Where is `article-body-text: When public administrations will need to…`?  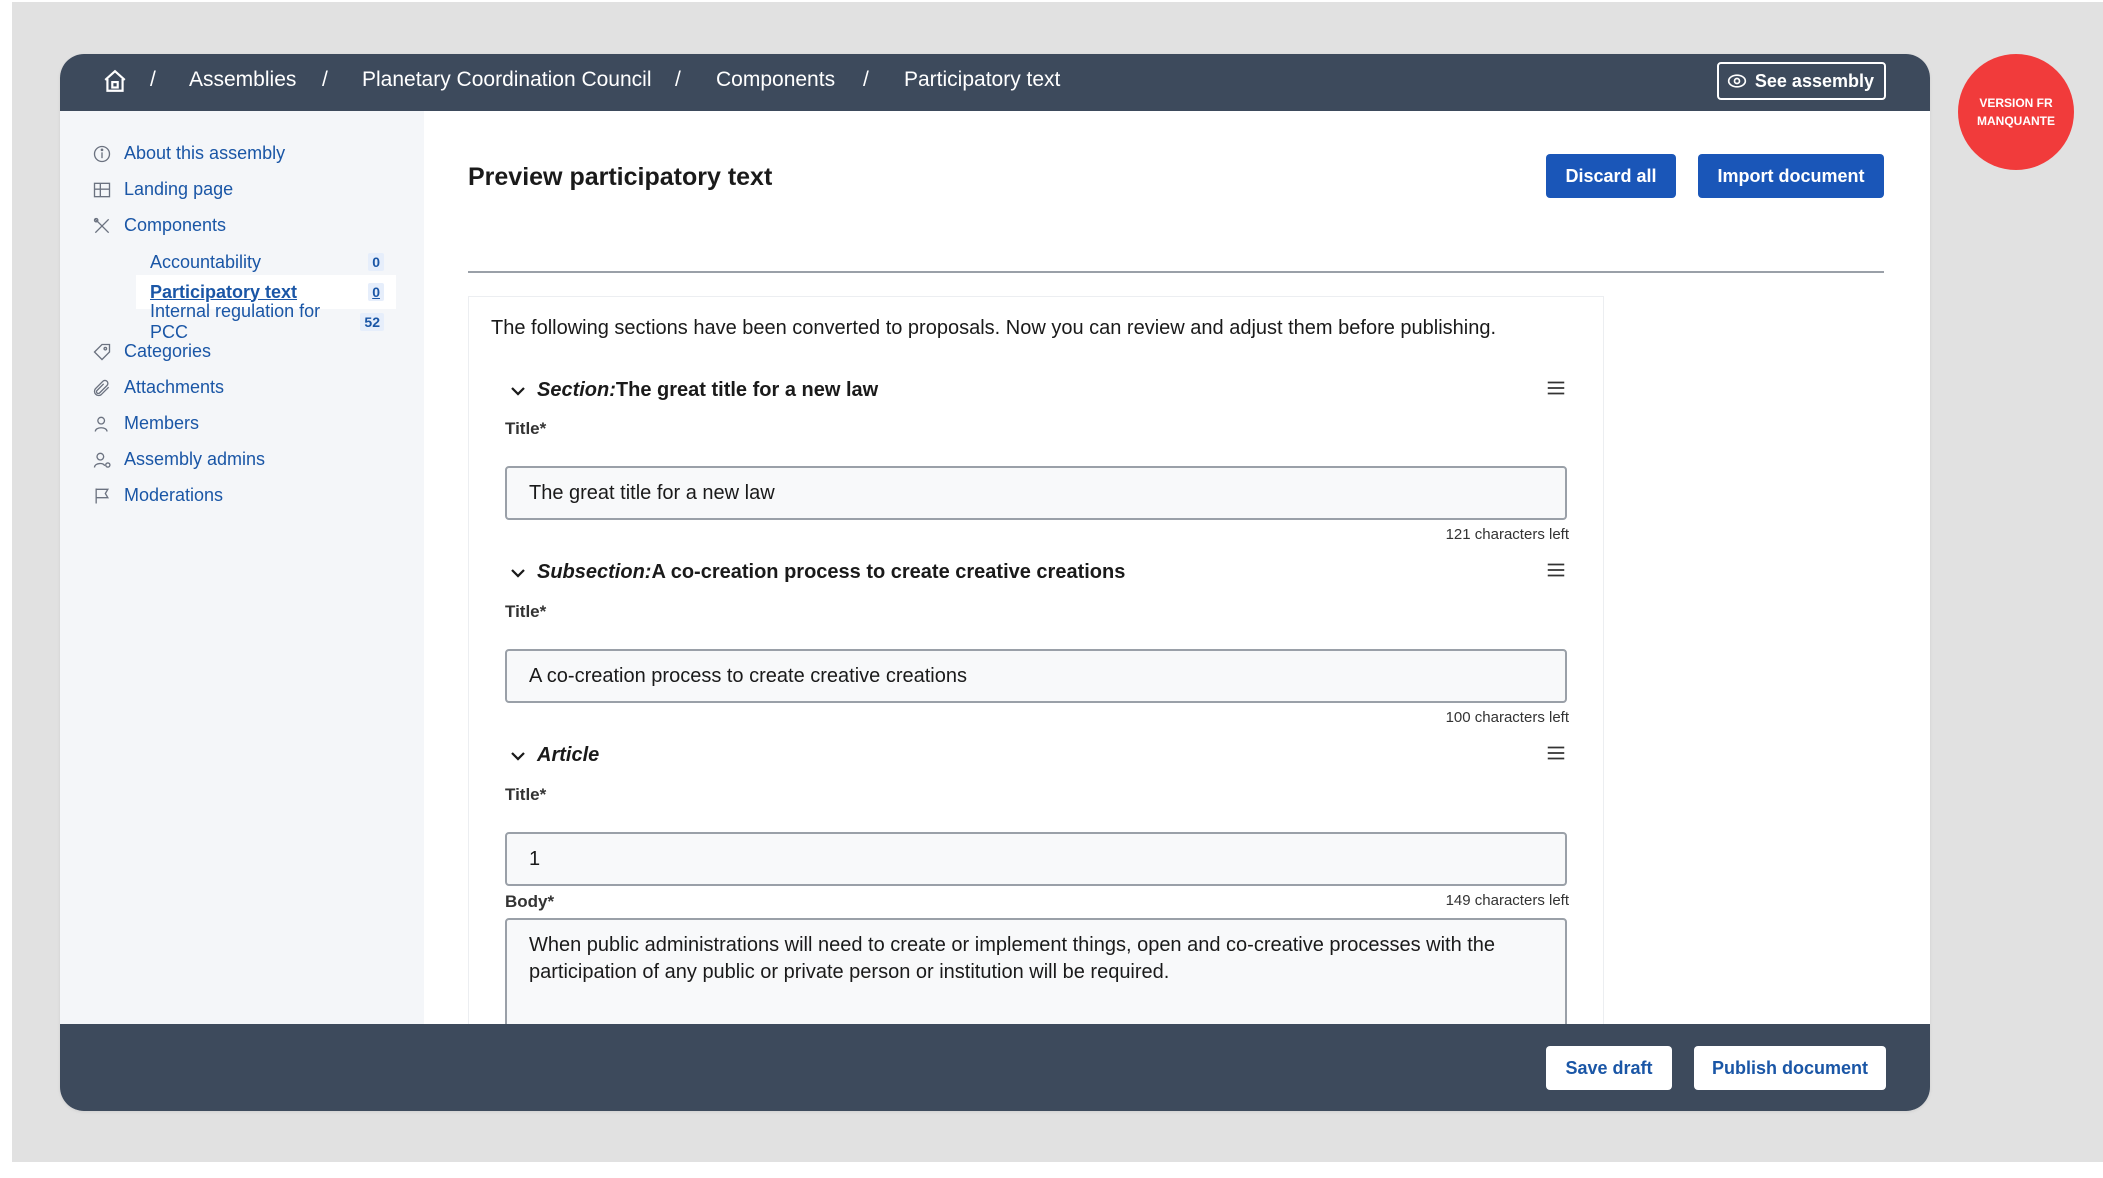
article-body-text: When public administrations will need to… is located at coordinates (1012, 958).